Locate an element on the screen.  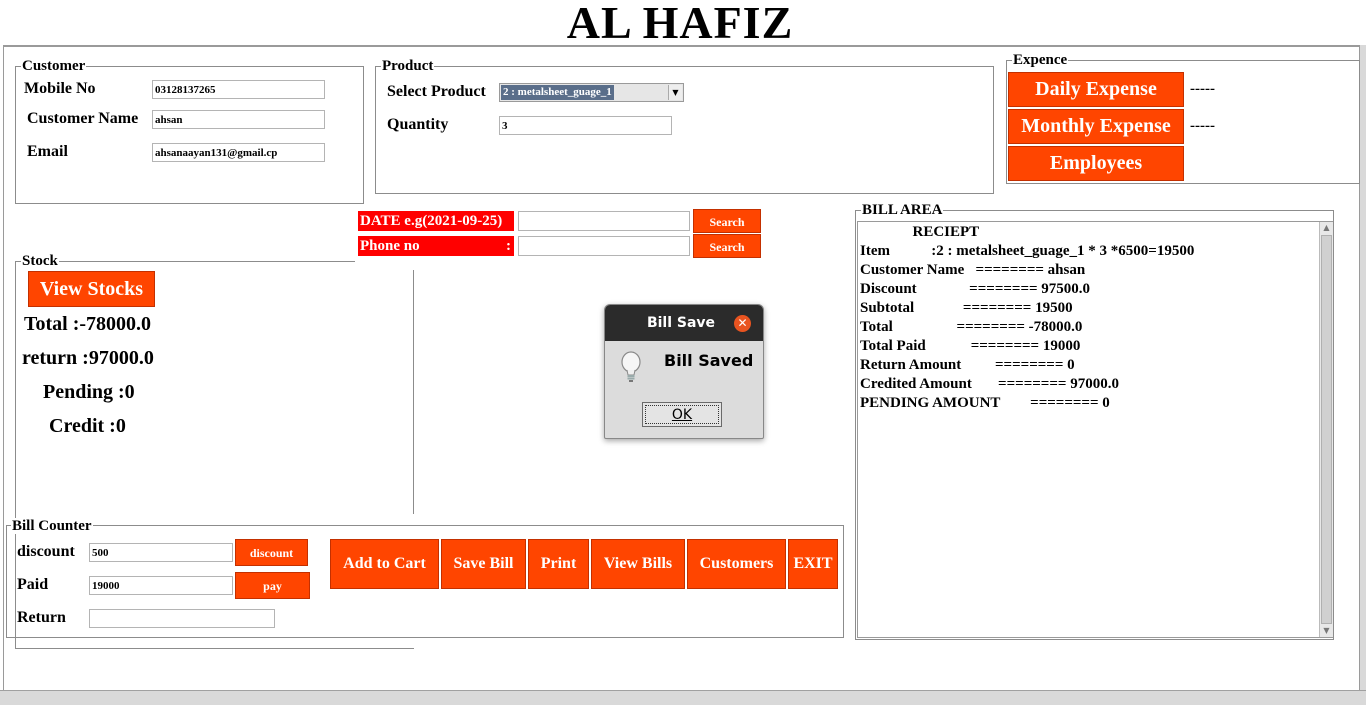
phone-search-label-text: Phone no is located at coordinates (390, 246).